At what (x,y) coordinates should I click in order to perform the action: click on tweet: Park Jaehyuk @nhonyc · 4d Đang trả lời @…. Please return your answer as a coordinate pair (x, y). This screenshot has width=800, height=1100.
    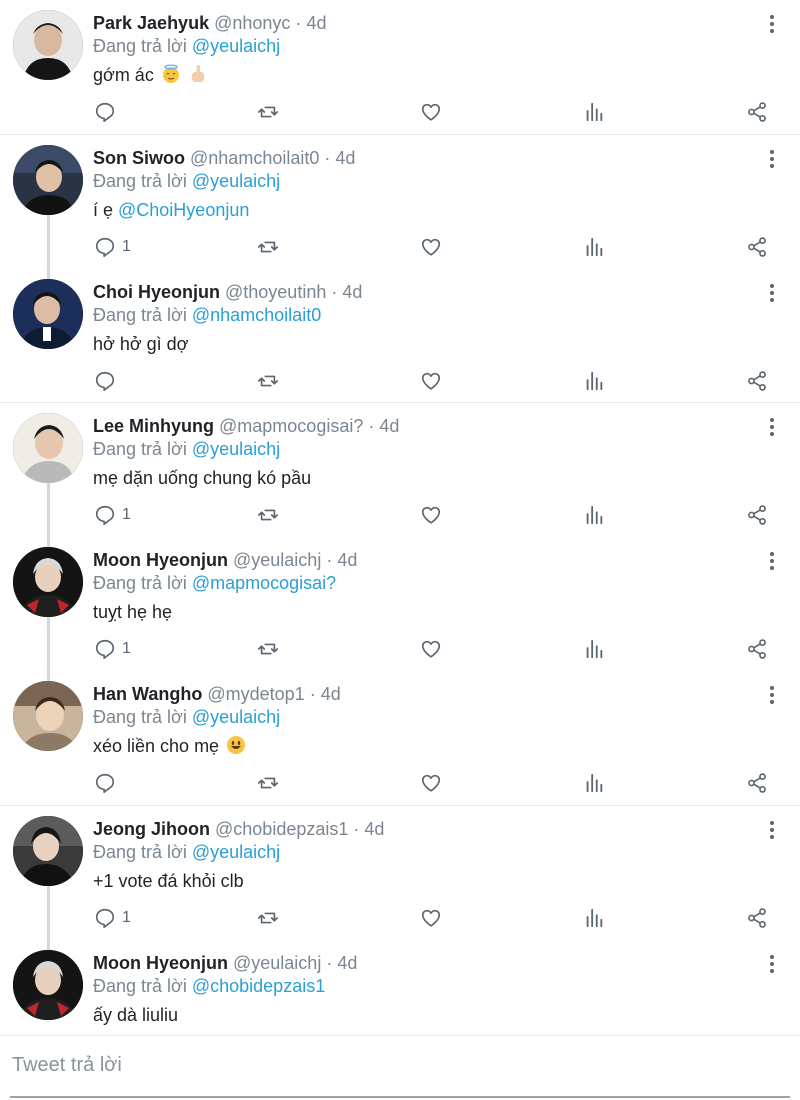
    Looking at the image, I should click on (400, 67).